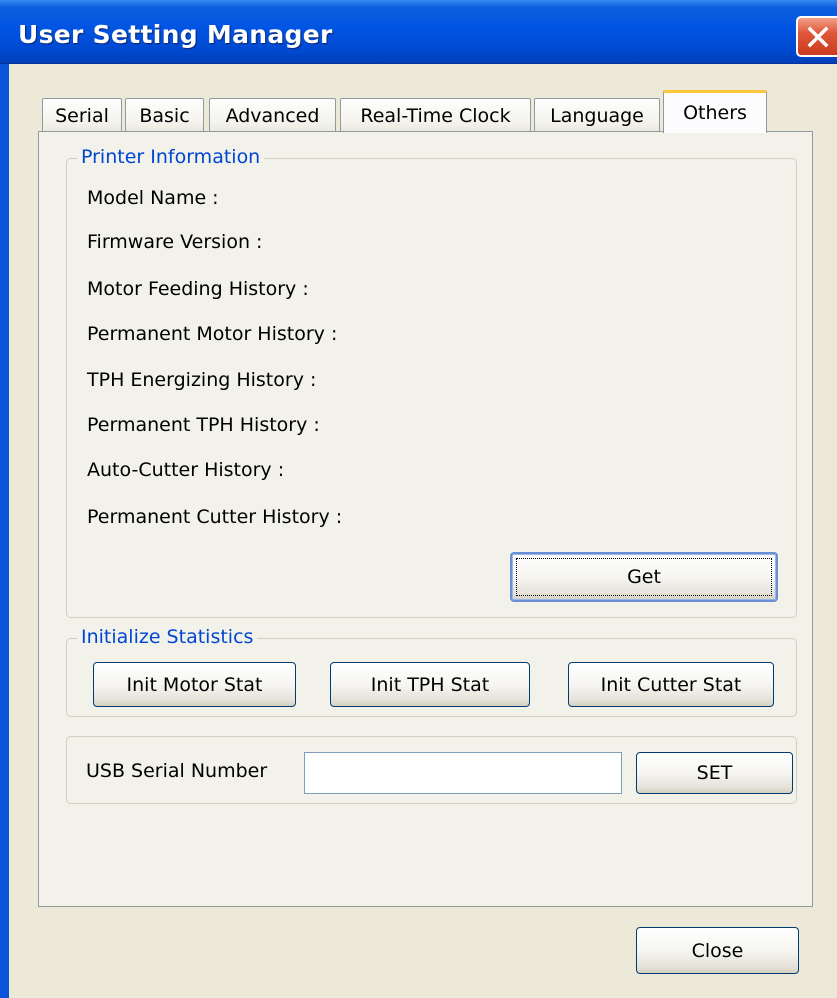 The image size is (837, 998). I want to click on printer-information-legend: Printer Information, so click(171, 157).